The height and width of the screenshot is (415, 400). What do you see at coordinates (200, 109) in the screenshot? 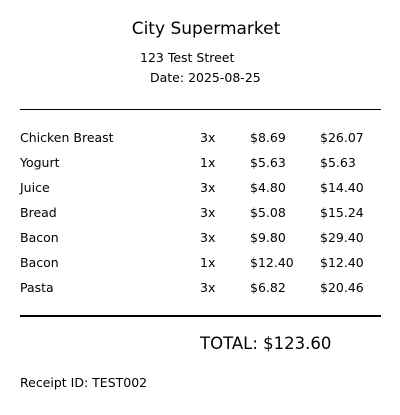
I see `top-divider` at bounding box center [200, 109].